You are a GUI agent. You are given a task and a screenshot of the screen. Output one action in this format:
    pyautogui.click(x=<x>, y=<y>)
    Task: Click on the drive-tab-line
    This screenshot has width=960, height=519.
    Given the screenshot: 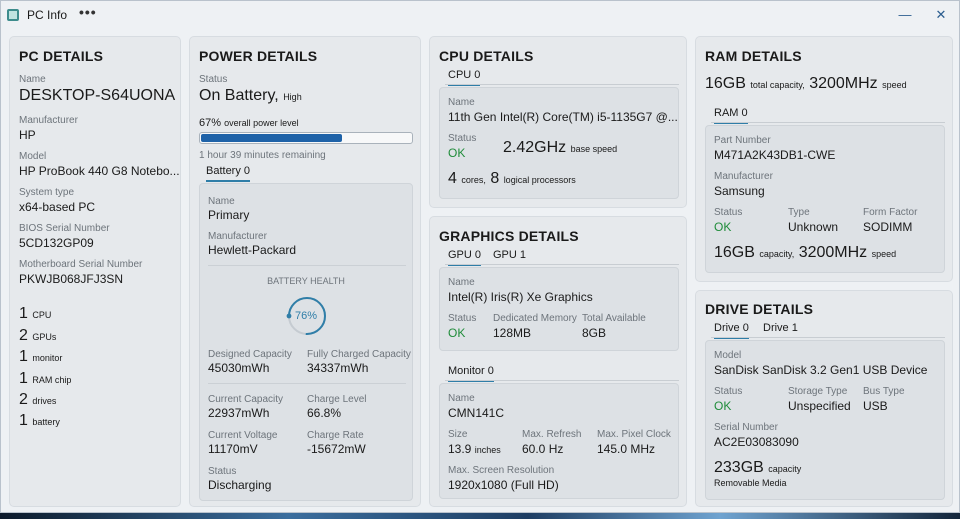 What is the action you would take?
    pyautogui.click(x=828, y=337)
    